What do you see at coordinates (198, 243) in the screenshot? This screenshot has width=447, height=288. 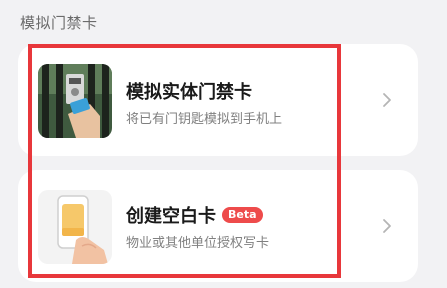 I see `card-subtitle: 物业或其他单位授权写卡` at bounding box center [198, 243].